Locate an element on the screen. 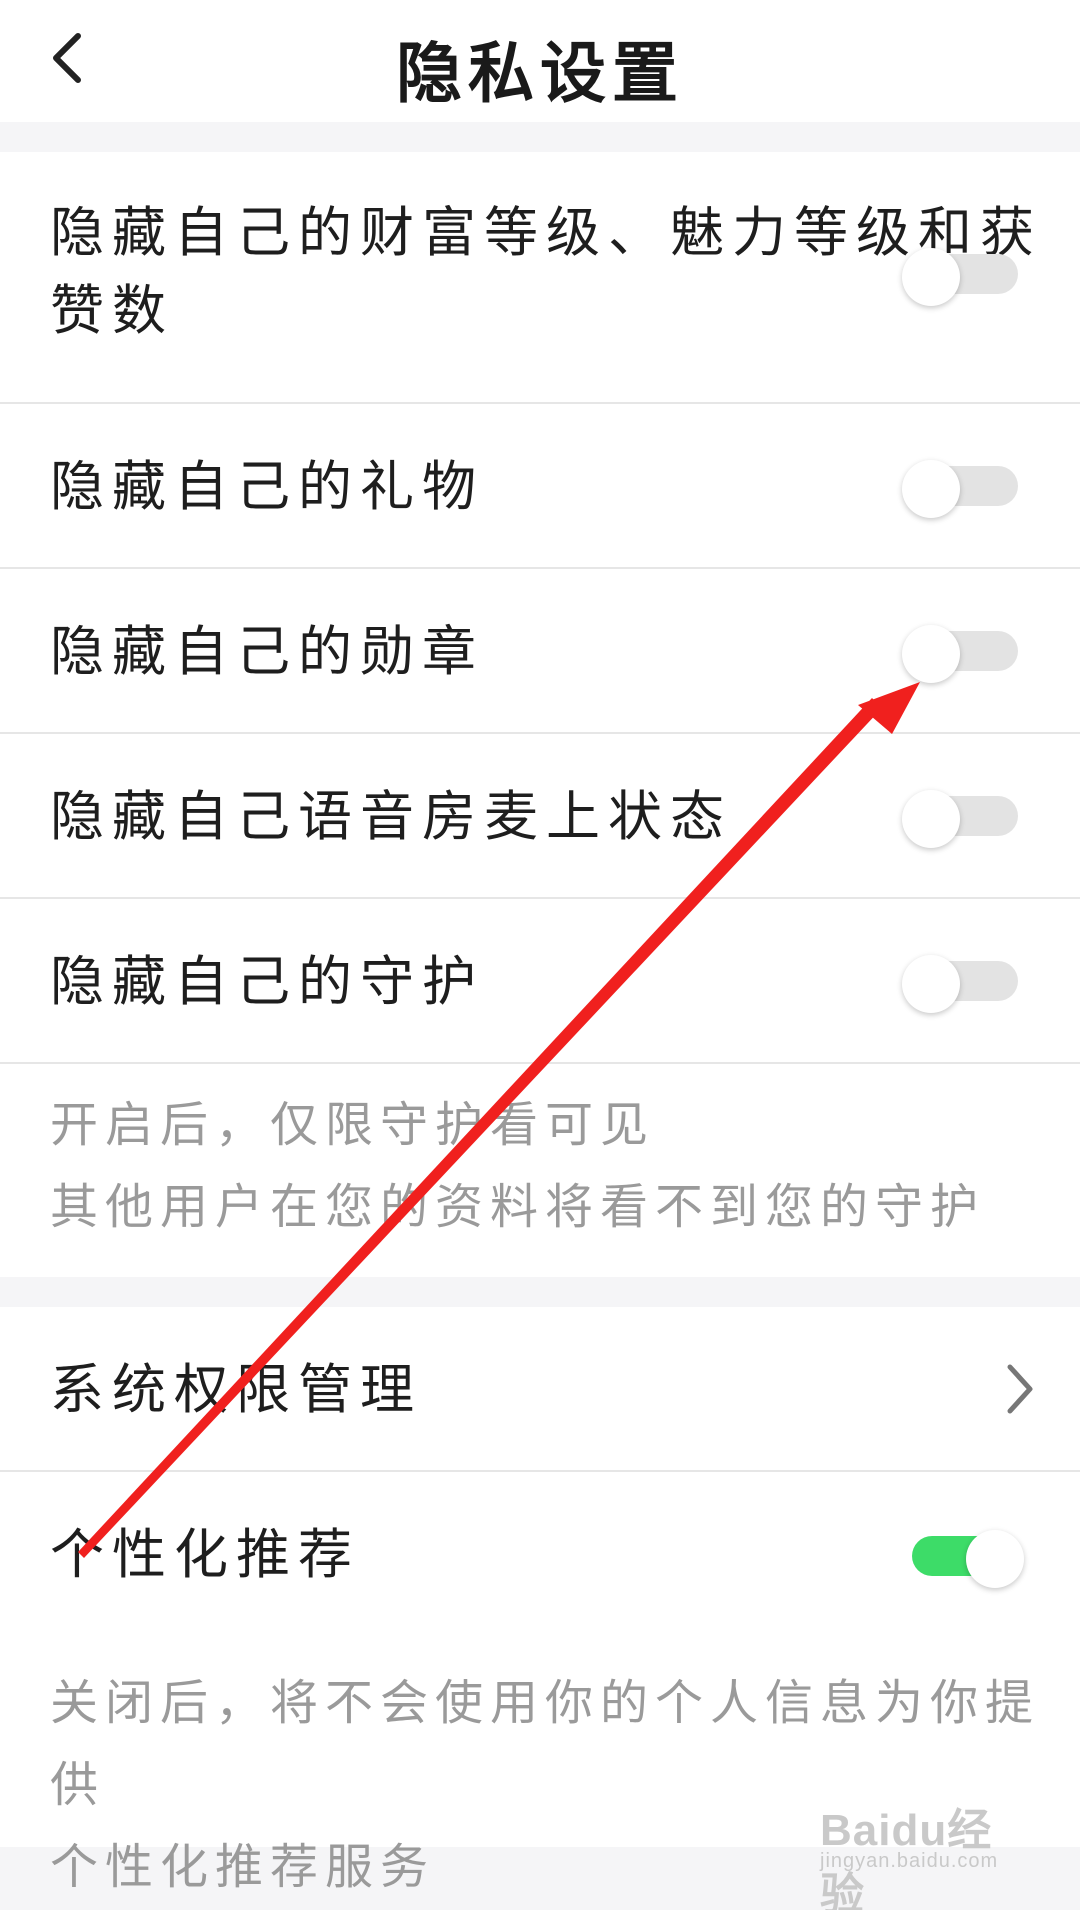 Image resolution: width=1080 pixels, height=1910 pixels. note-line: 其他用户在您的资料将看不到您的守护 is located at coordinates (518, 1207).